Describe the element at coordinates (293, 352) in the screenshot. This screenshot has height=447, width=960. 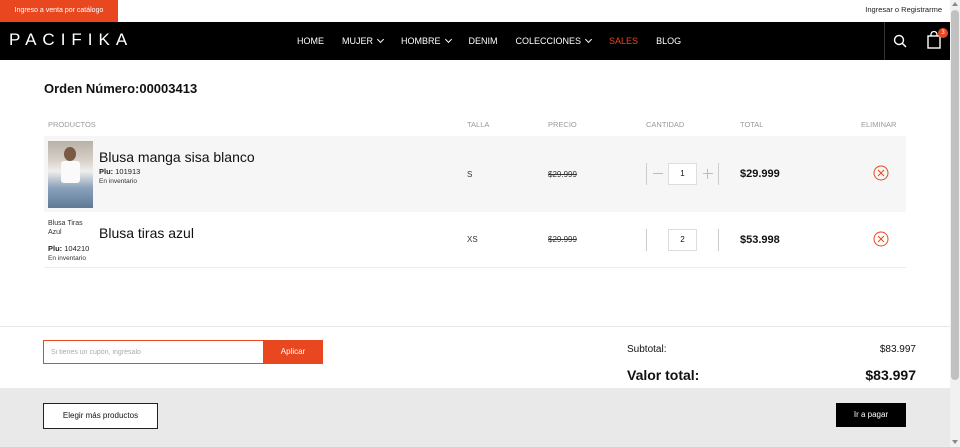
I see `apply-coupon-button: Aplicar` at that location.